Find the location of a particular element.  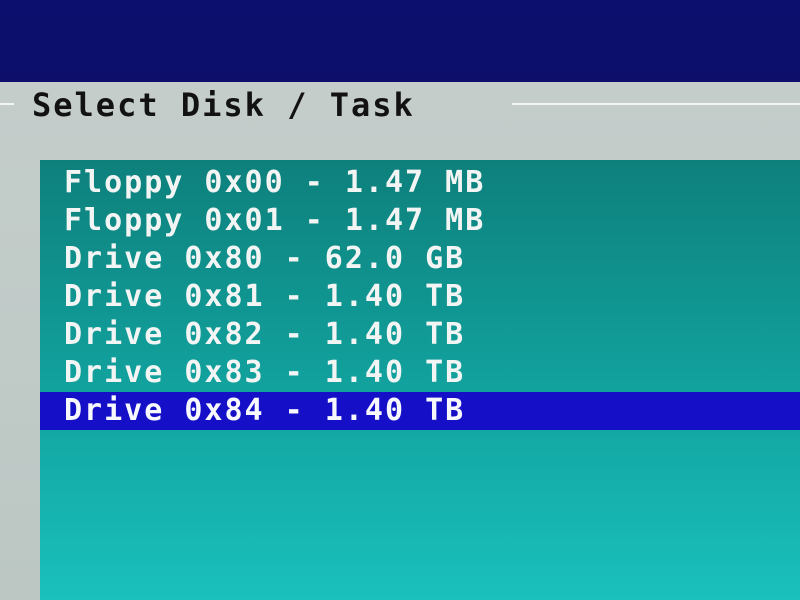

title-rule-left is located at coordinates (7, 104).